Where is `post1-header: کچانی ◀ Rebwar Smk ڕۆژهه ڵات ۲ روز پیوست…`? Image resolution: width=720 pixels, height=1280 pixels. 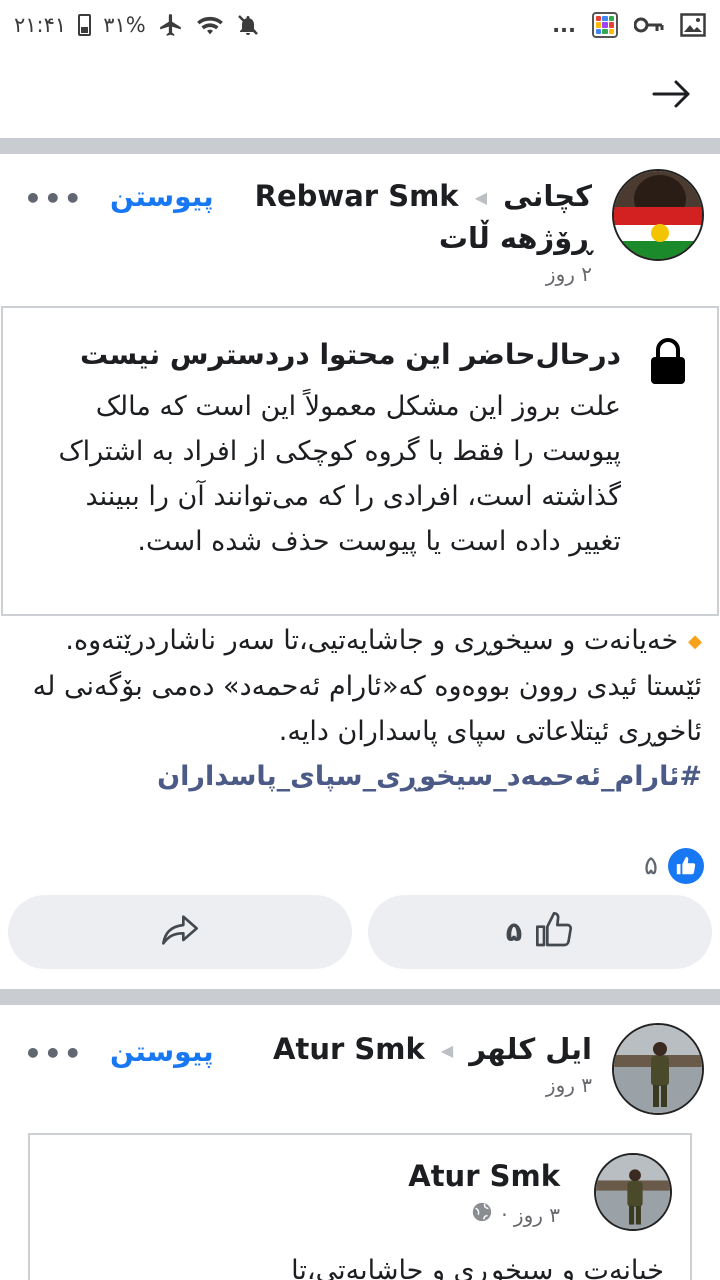
post1-header: کچانی ◀ Rebwar Smk ڕۆژهه ڵات ۲ روز پیوست… is located at coordinates (360, 229).